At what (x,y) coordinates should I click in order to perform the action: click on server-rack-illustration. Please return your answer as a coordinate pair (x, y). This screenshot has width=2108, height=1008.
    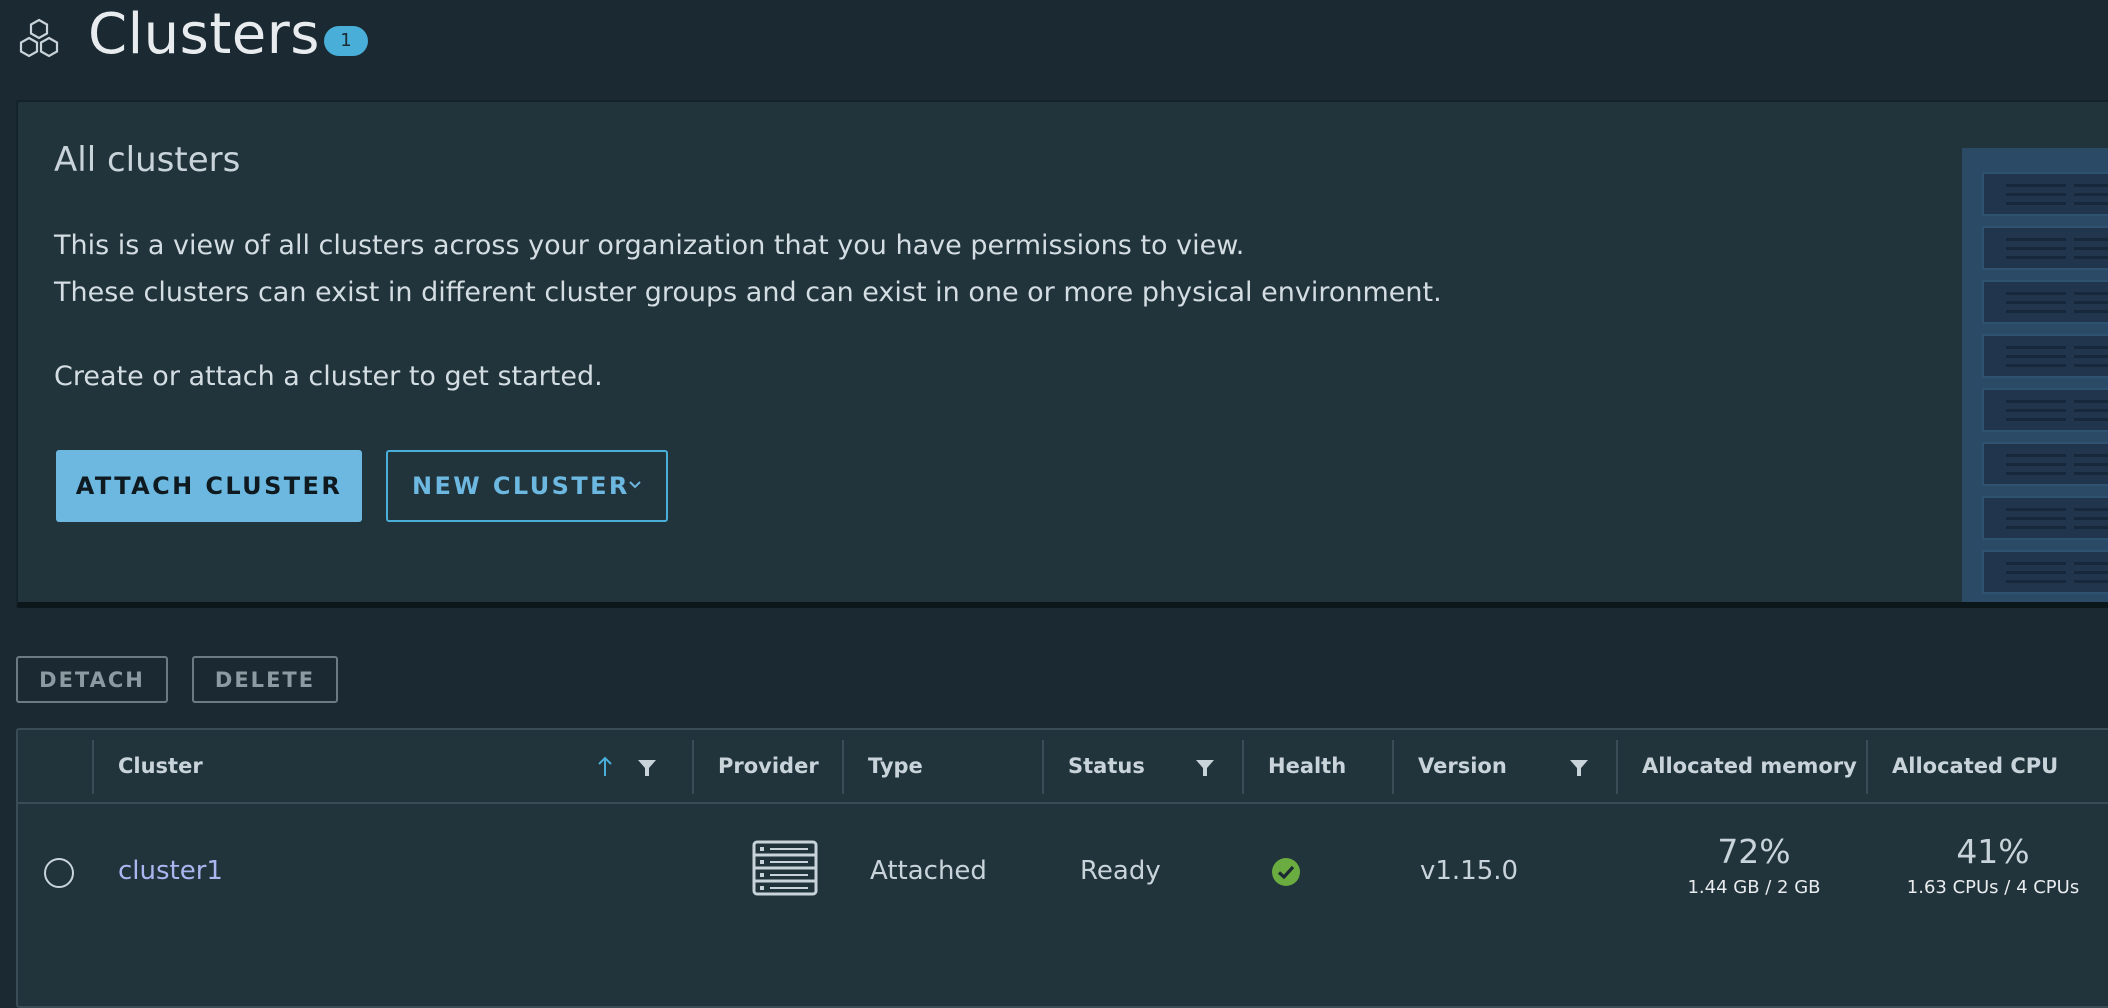
    Looking at the image, I should click on (2035, 375).